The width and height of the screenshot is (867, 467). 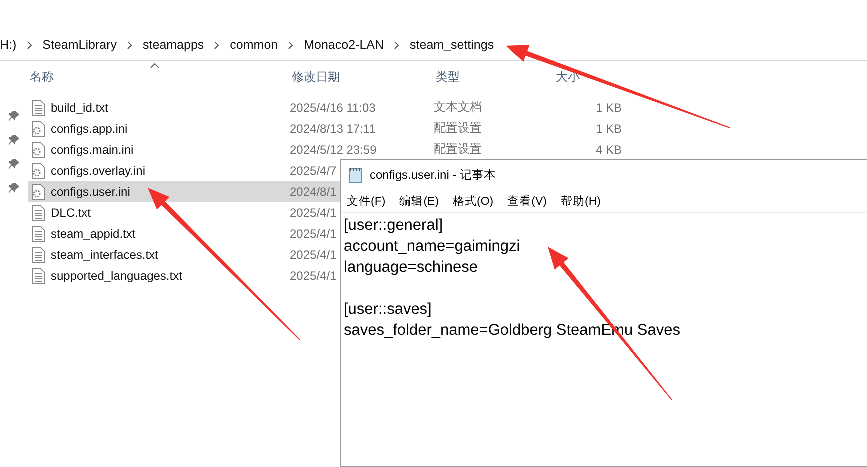 What do you see at coordinates (313, 191) in the screenshot?
I see `date-cell: 2024/8/1` at bounding box center [313, 191].